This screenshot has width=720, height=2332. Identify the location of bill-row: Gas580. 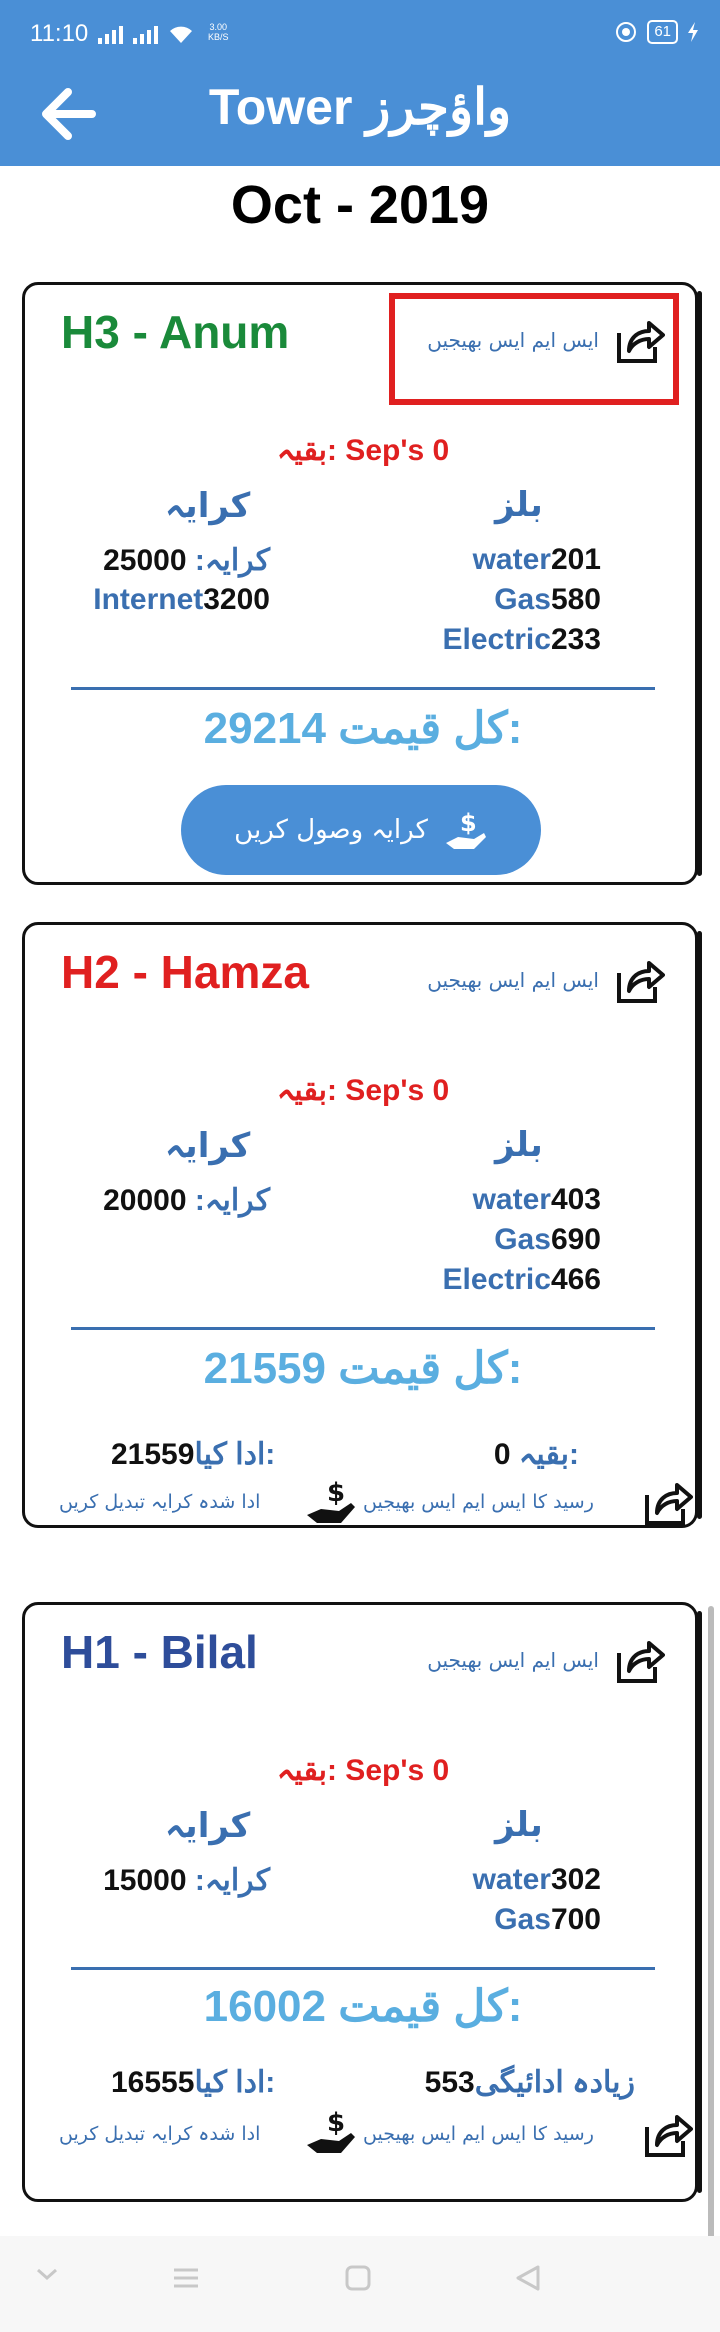
(547, 599).